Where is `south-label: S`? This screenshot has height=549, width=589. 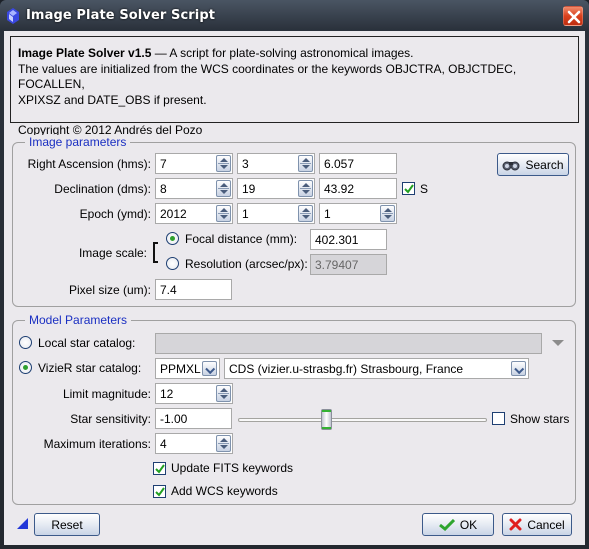 south-label: S is located at coordinates (424, 189).